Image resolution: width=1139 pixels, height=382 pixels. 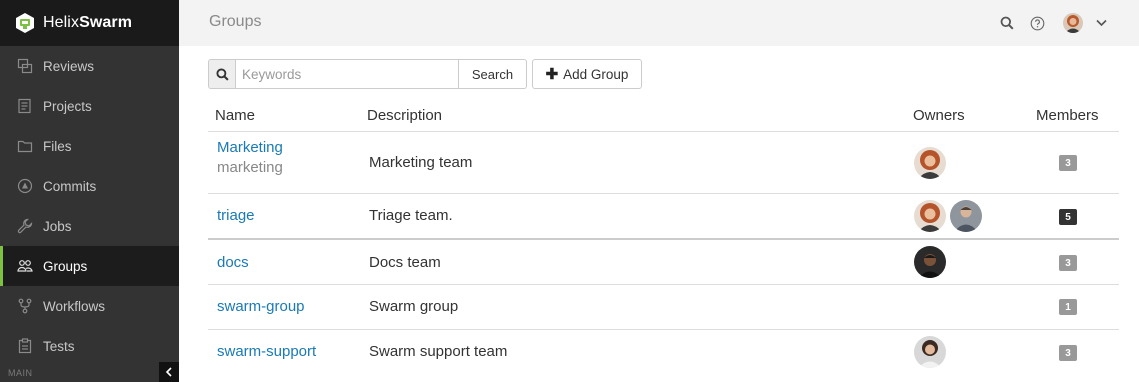 What do you see at coordinates (89, 226) in the screenshot?
I see `sidebar-item-jobs: Jobs` at bounding box center [89, 226].